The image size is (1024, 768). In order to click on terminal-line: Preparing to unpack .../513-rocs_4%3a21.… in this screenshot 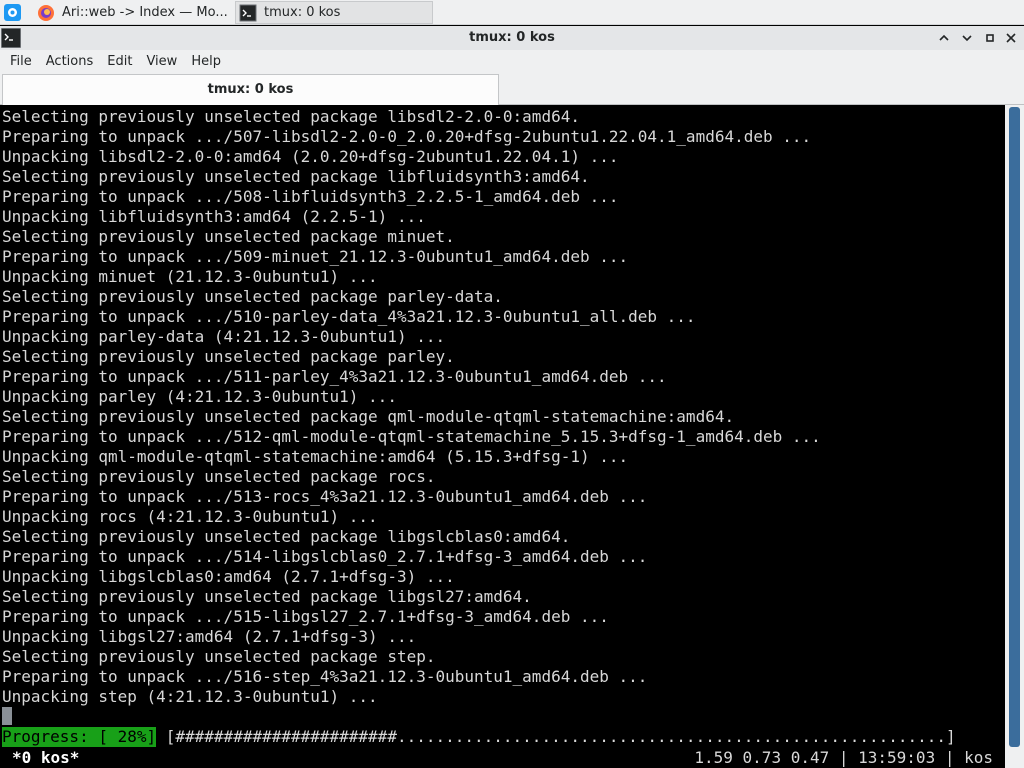, I will do `click(325, 496)`.